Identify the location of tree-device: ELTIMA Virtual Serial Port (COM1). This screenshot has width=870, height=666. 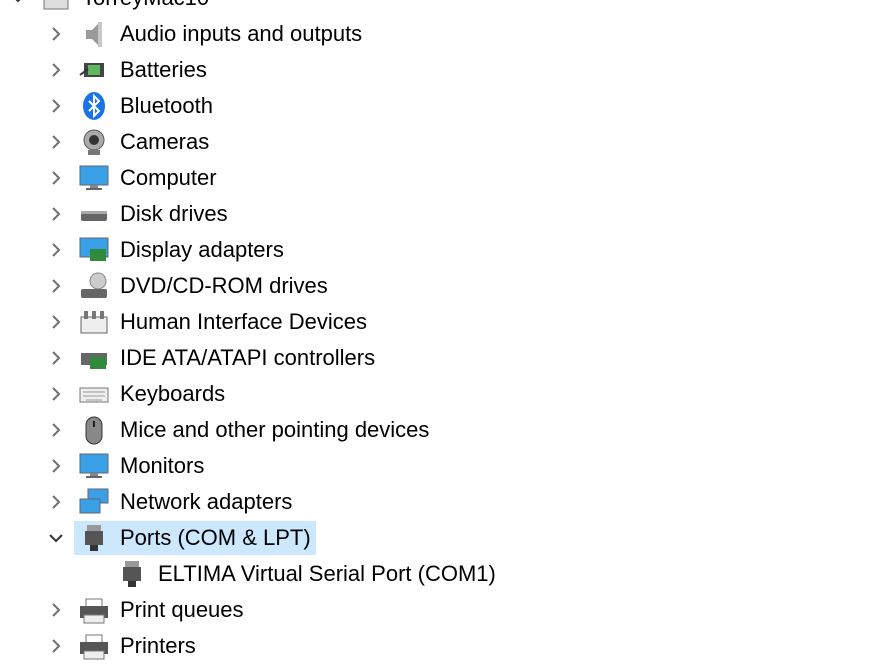
(435, 574).